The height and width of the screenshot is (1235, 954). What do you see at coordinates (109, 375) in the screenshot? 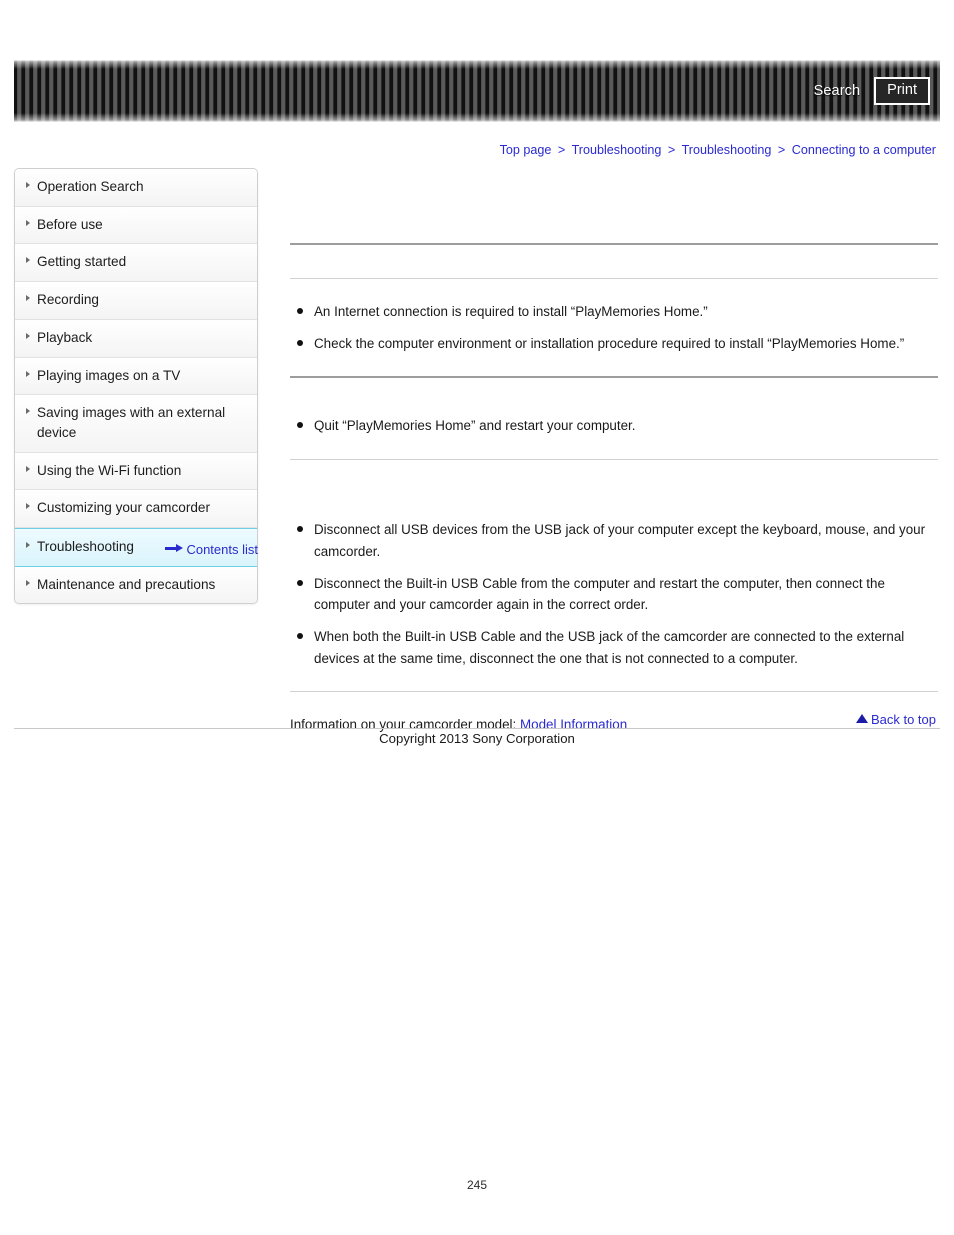
I see `sidebar-item-label: Playing images on a TV` at bounding box center [109, 375].